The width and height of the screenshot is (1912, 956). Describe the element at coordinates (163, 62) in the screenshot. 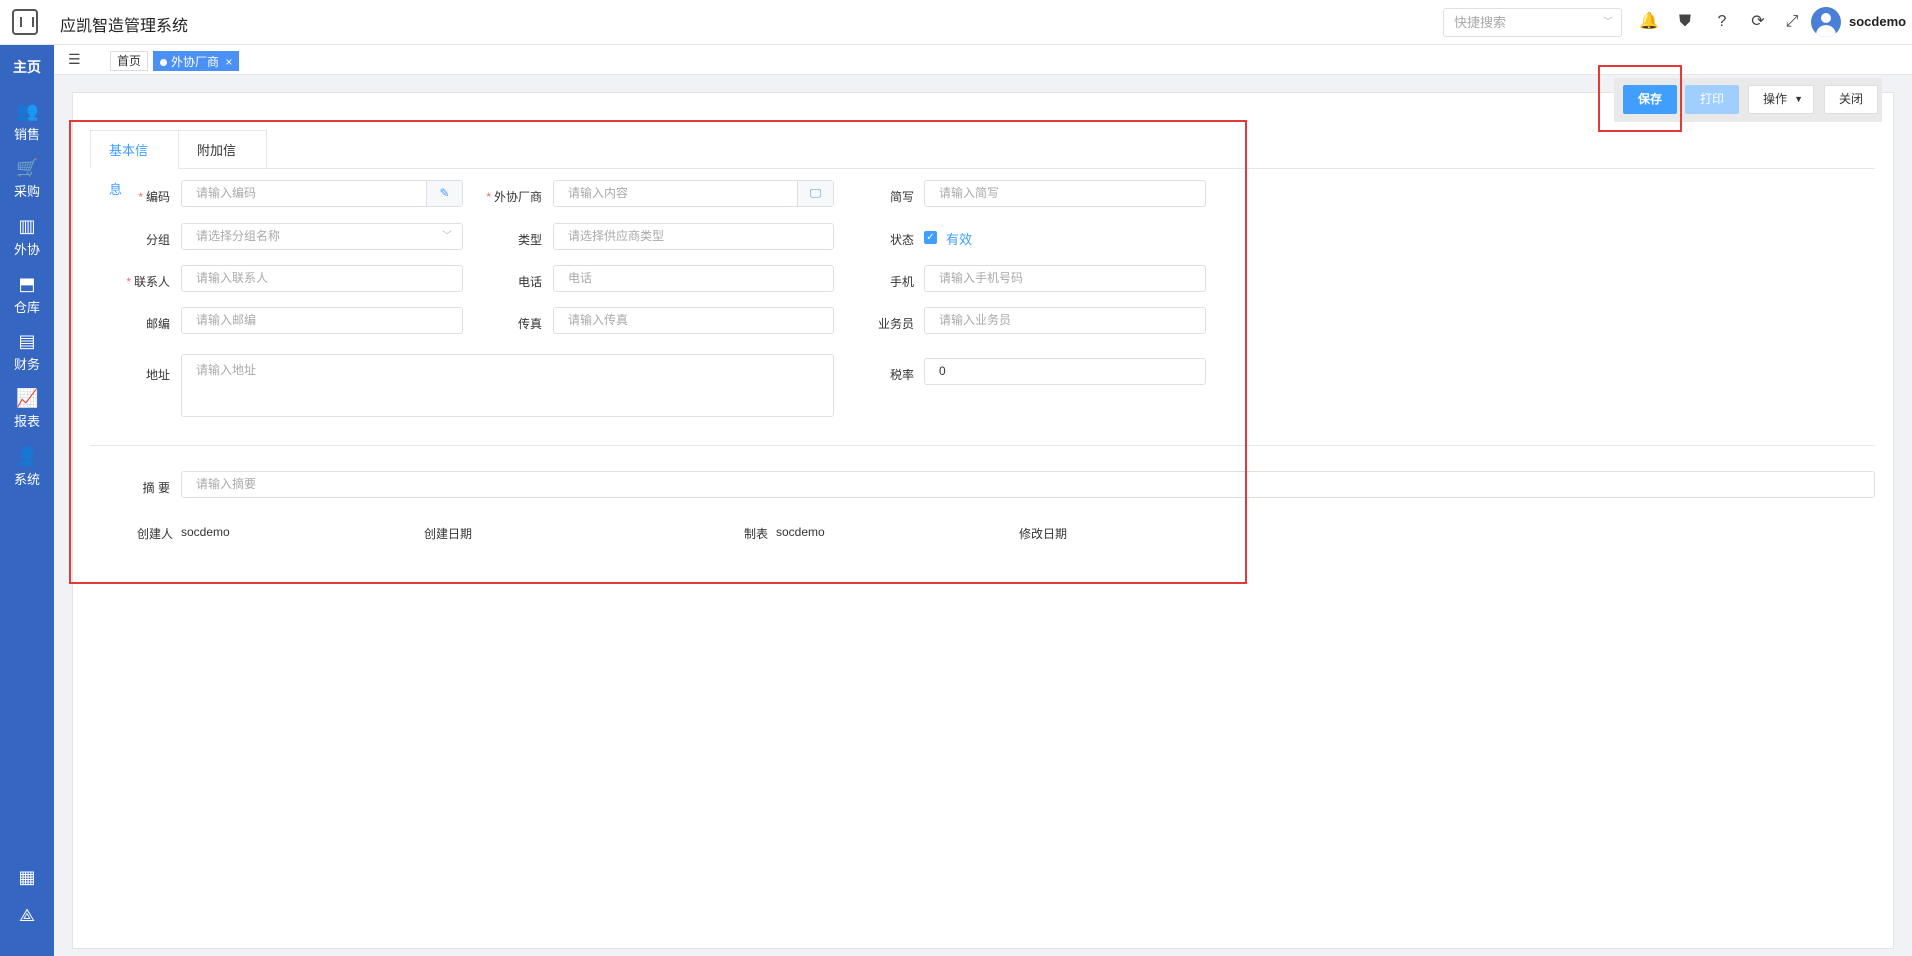

I see `active-dot-icon` at that location.